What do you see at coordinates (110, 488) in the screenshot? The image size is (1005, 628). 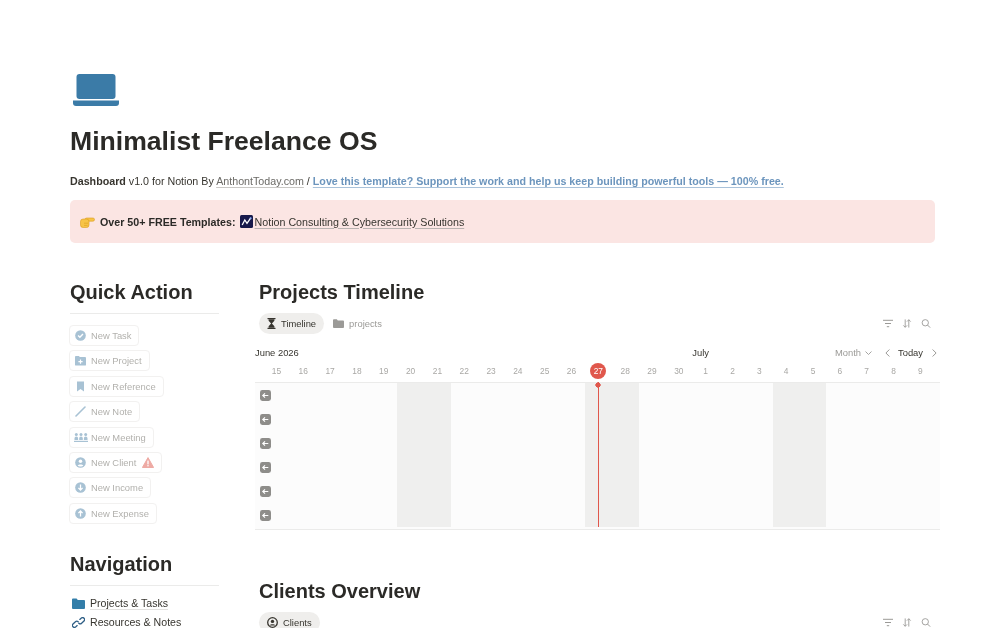 I see `quick-action-button: New Income` at bounding box center [110, 488].